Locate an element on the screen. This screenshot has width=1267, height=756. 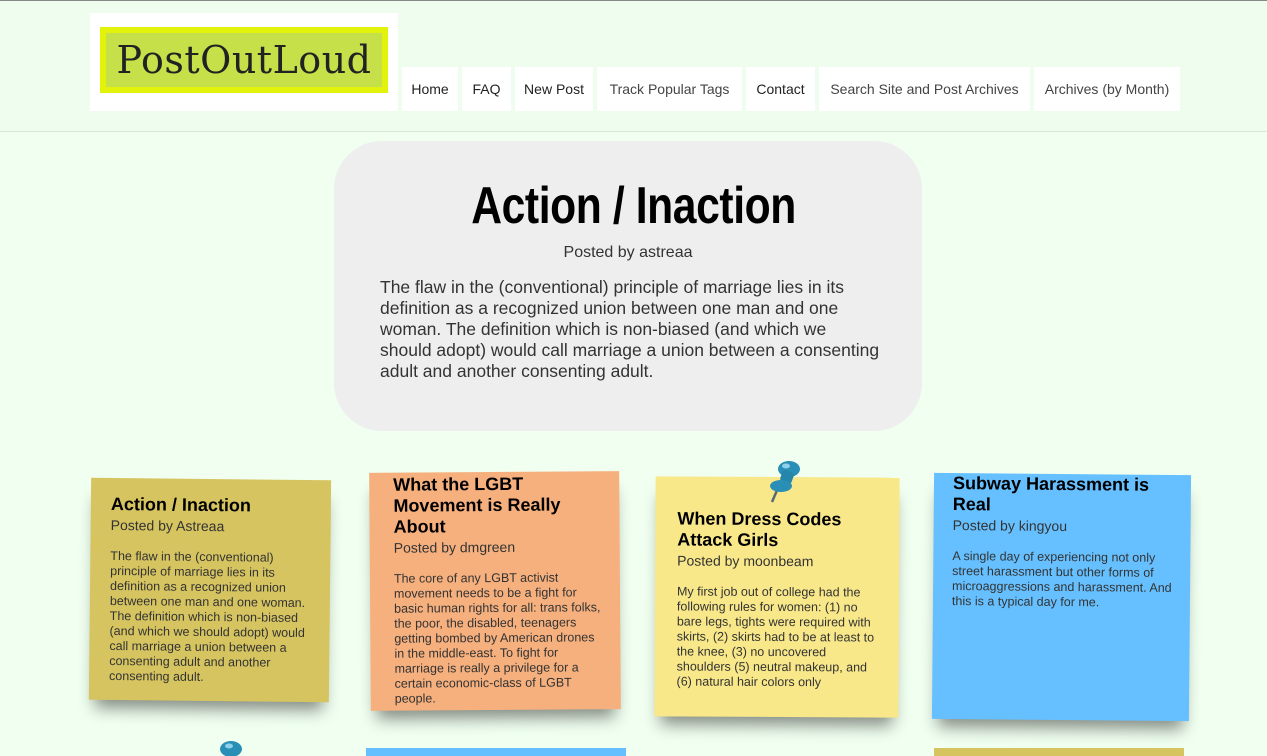
nav-home: Home is located at coordinates (430, 89).